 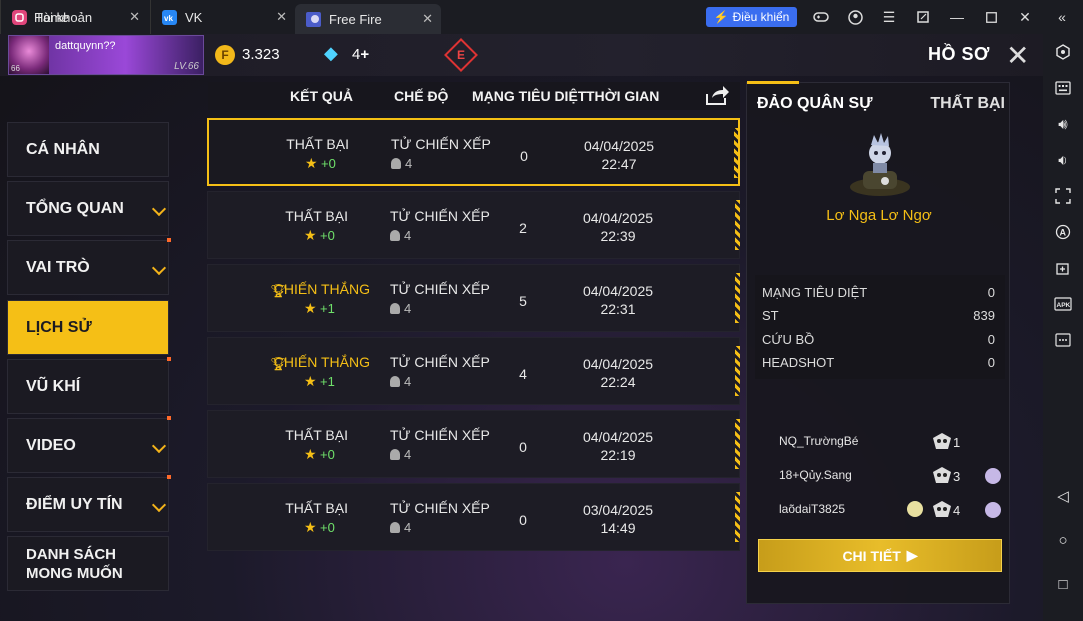 I want to click on share-icon, so click(x=717, y=95).